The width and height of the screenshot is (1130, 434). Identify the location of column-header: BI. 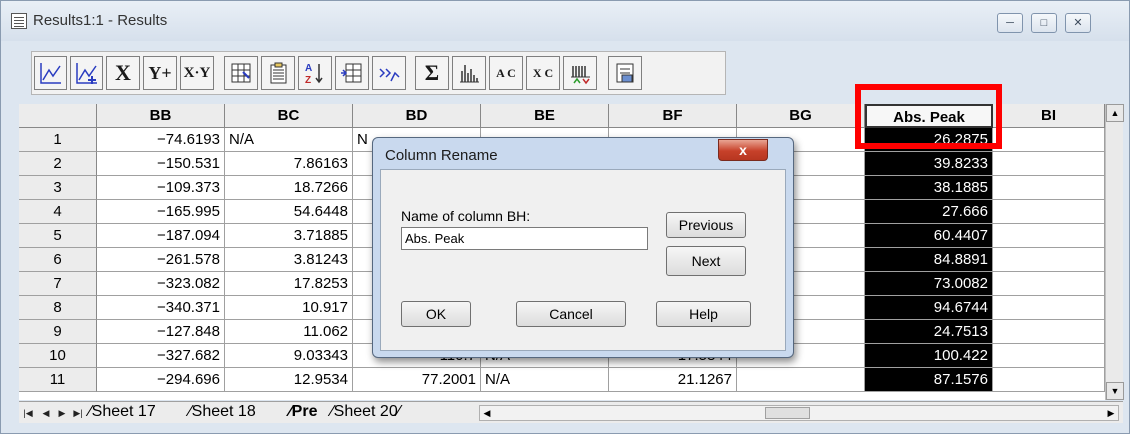
(1049, 116).